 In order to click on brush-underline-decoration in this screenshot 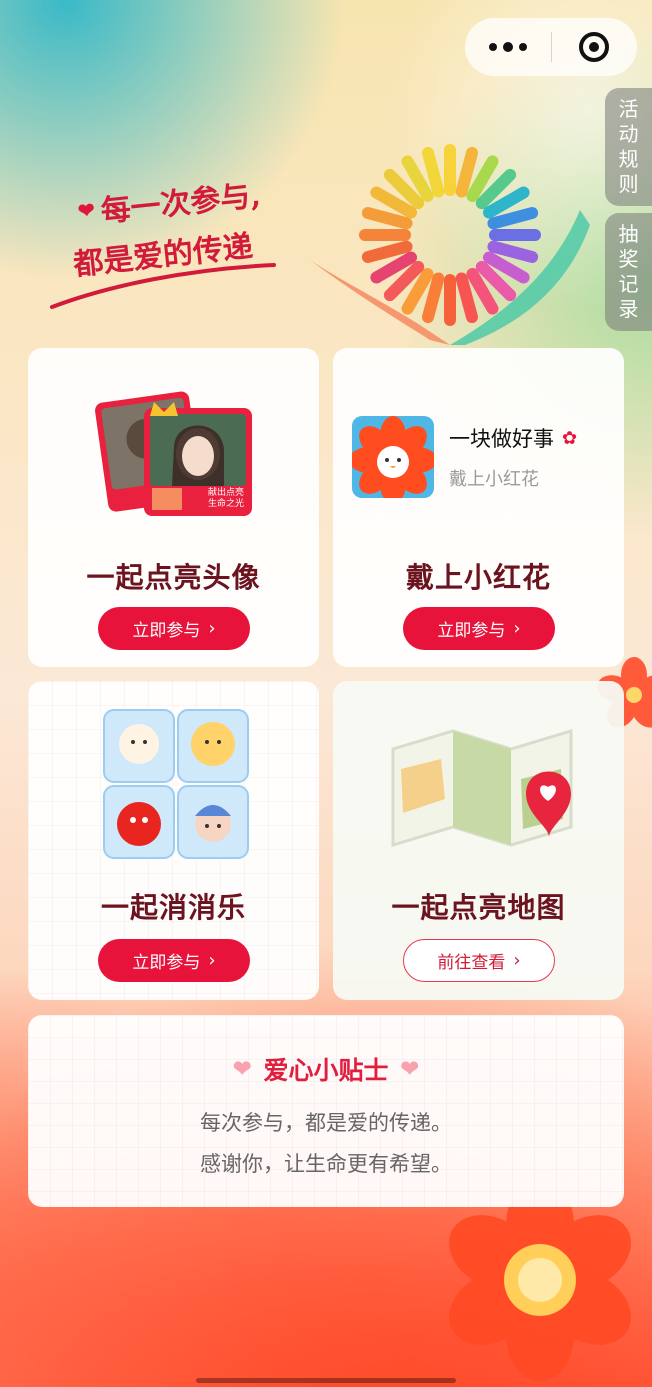, I will do `click(163, 286)`.